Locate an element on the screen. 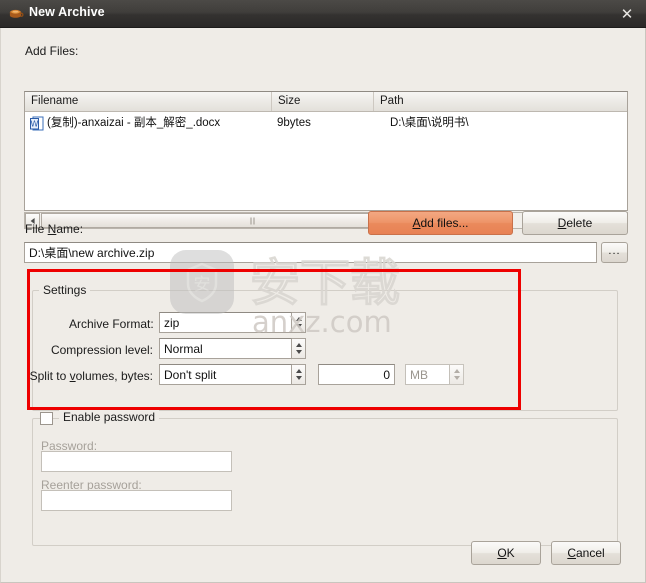 Image resolution: width=646 pixels, height=583 pixels. compression-level-label: Compression level: is located at coordinates (101, 350).